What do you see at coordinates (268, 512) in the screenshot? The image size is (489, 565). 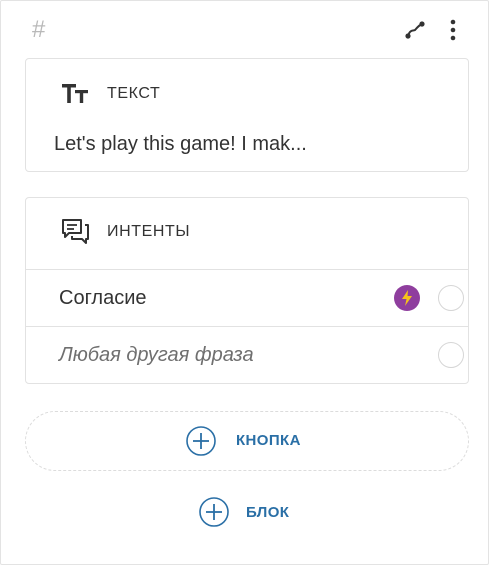 I see `add-block-label: БЛОК` at bounding box center [268, 512].